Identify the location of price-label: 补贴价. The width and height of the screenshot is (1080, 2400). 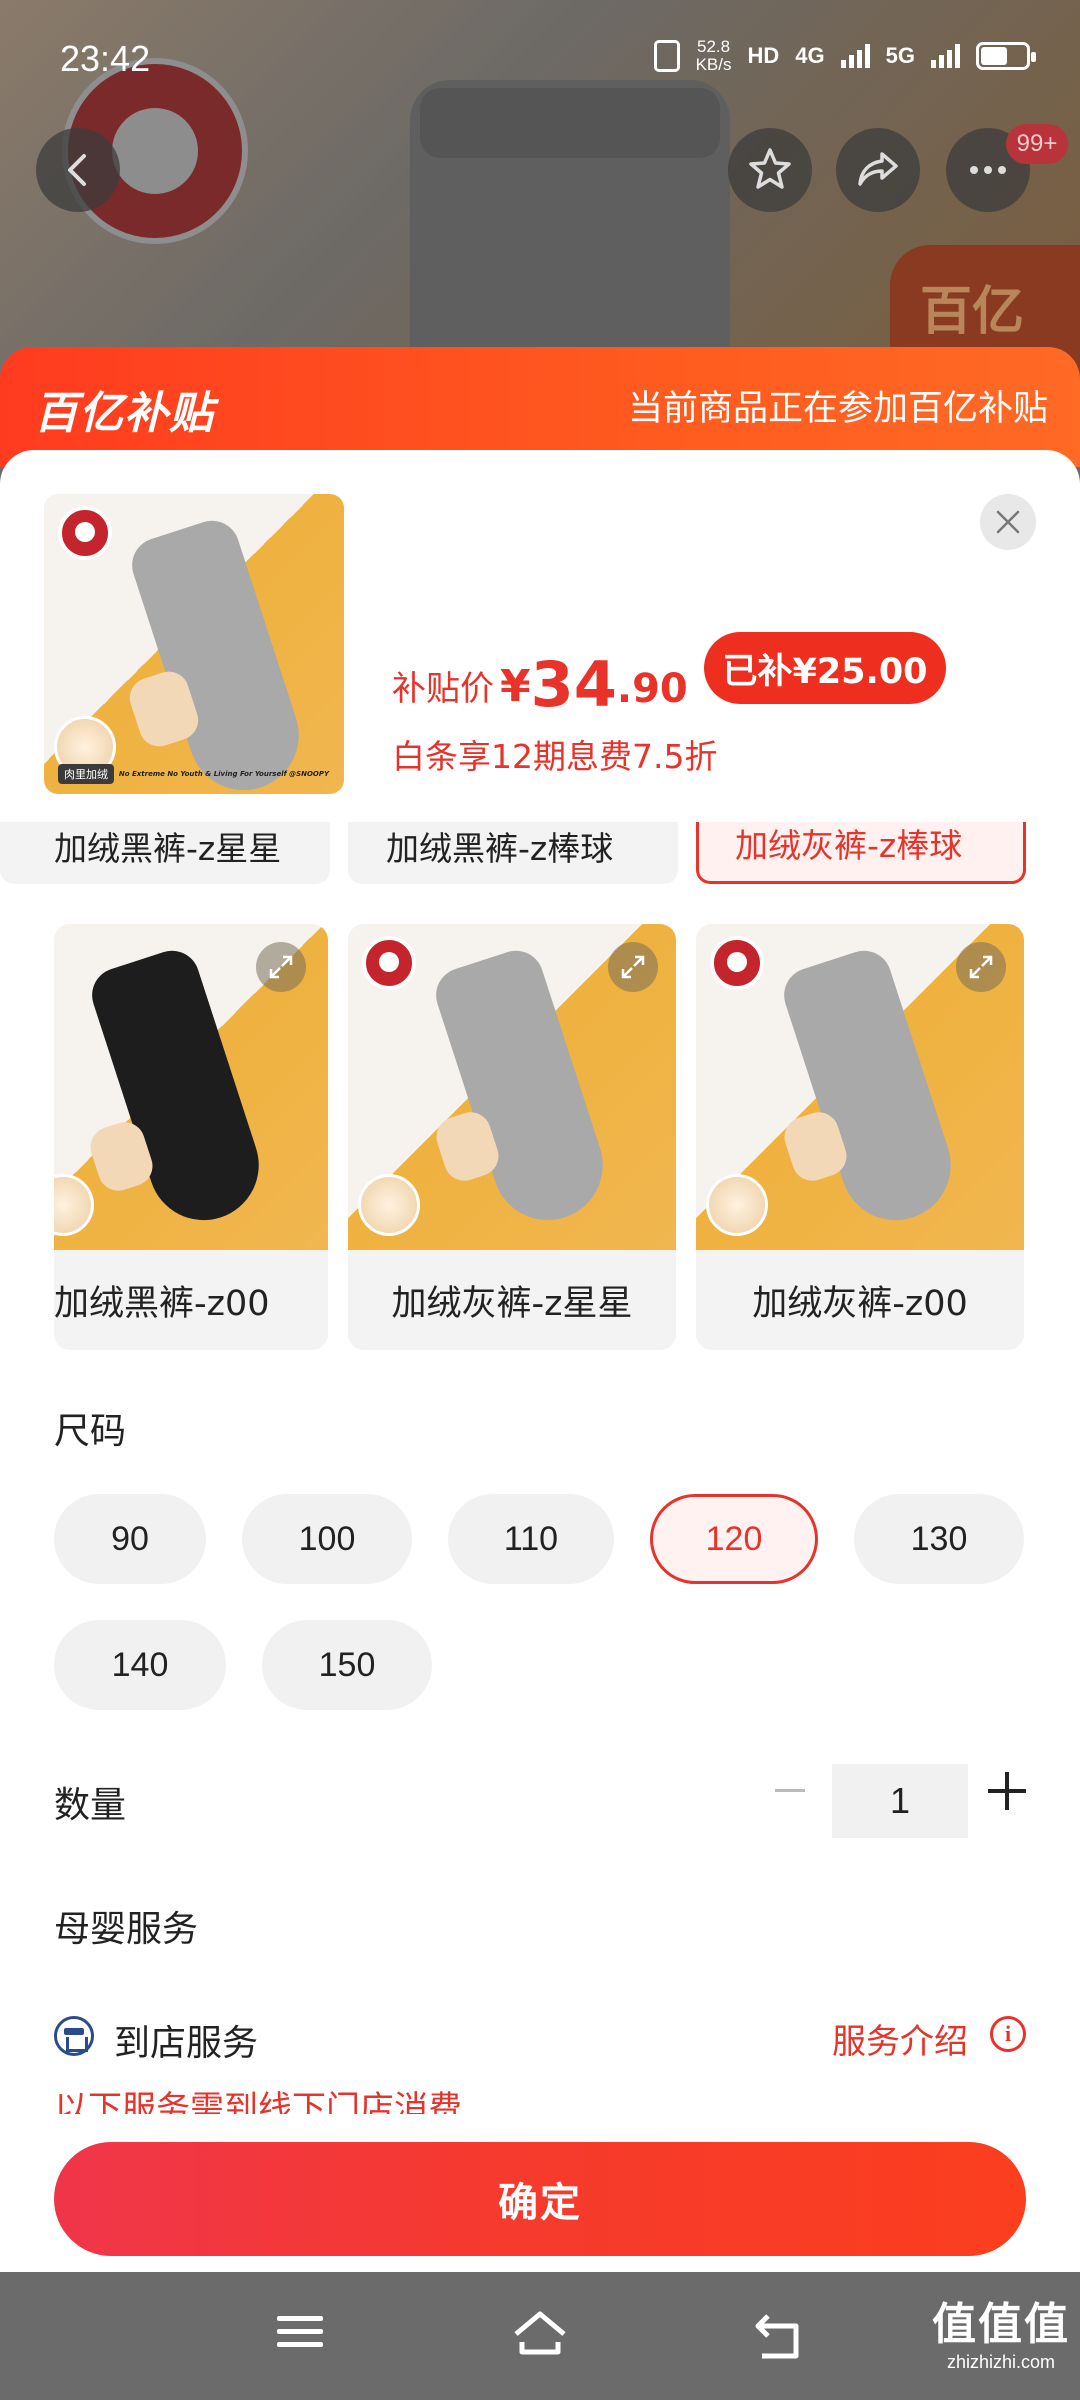
(443, 689).